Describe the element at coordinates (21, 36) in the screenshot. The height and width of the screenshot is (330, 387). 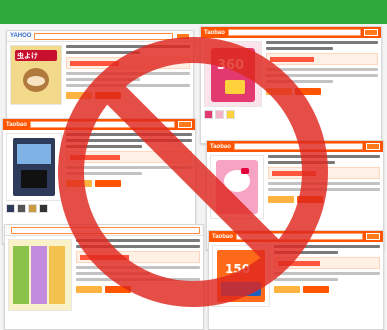
I see `store-logo: YAHOO` at that location.